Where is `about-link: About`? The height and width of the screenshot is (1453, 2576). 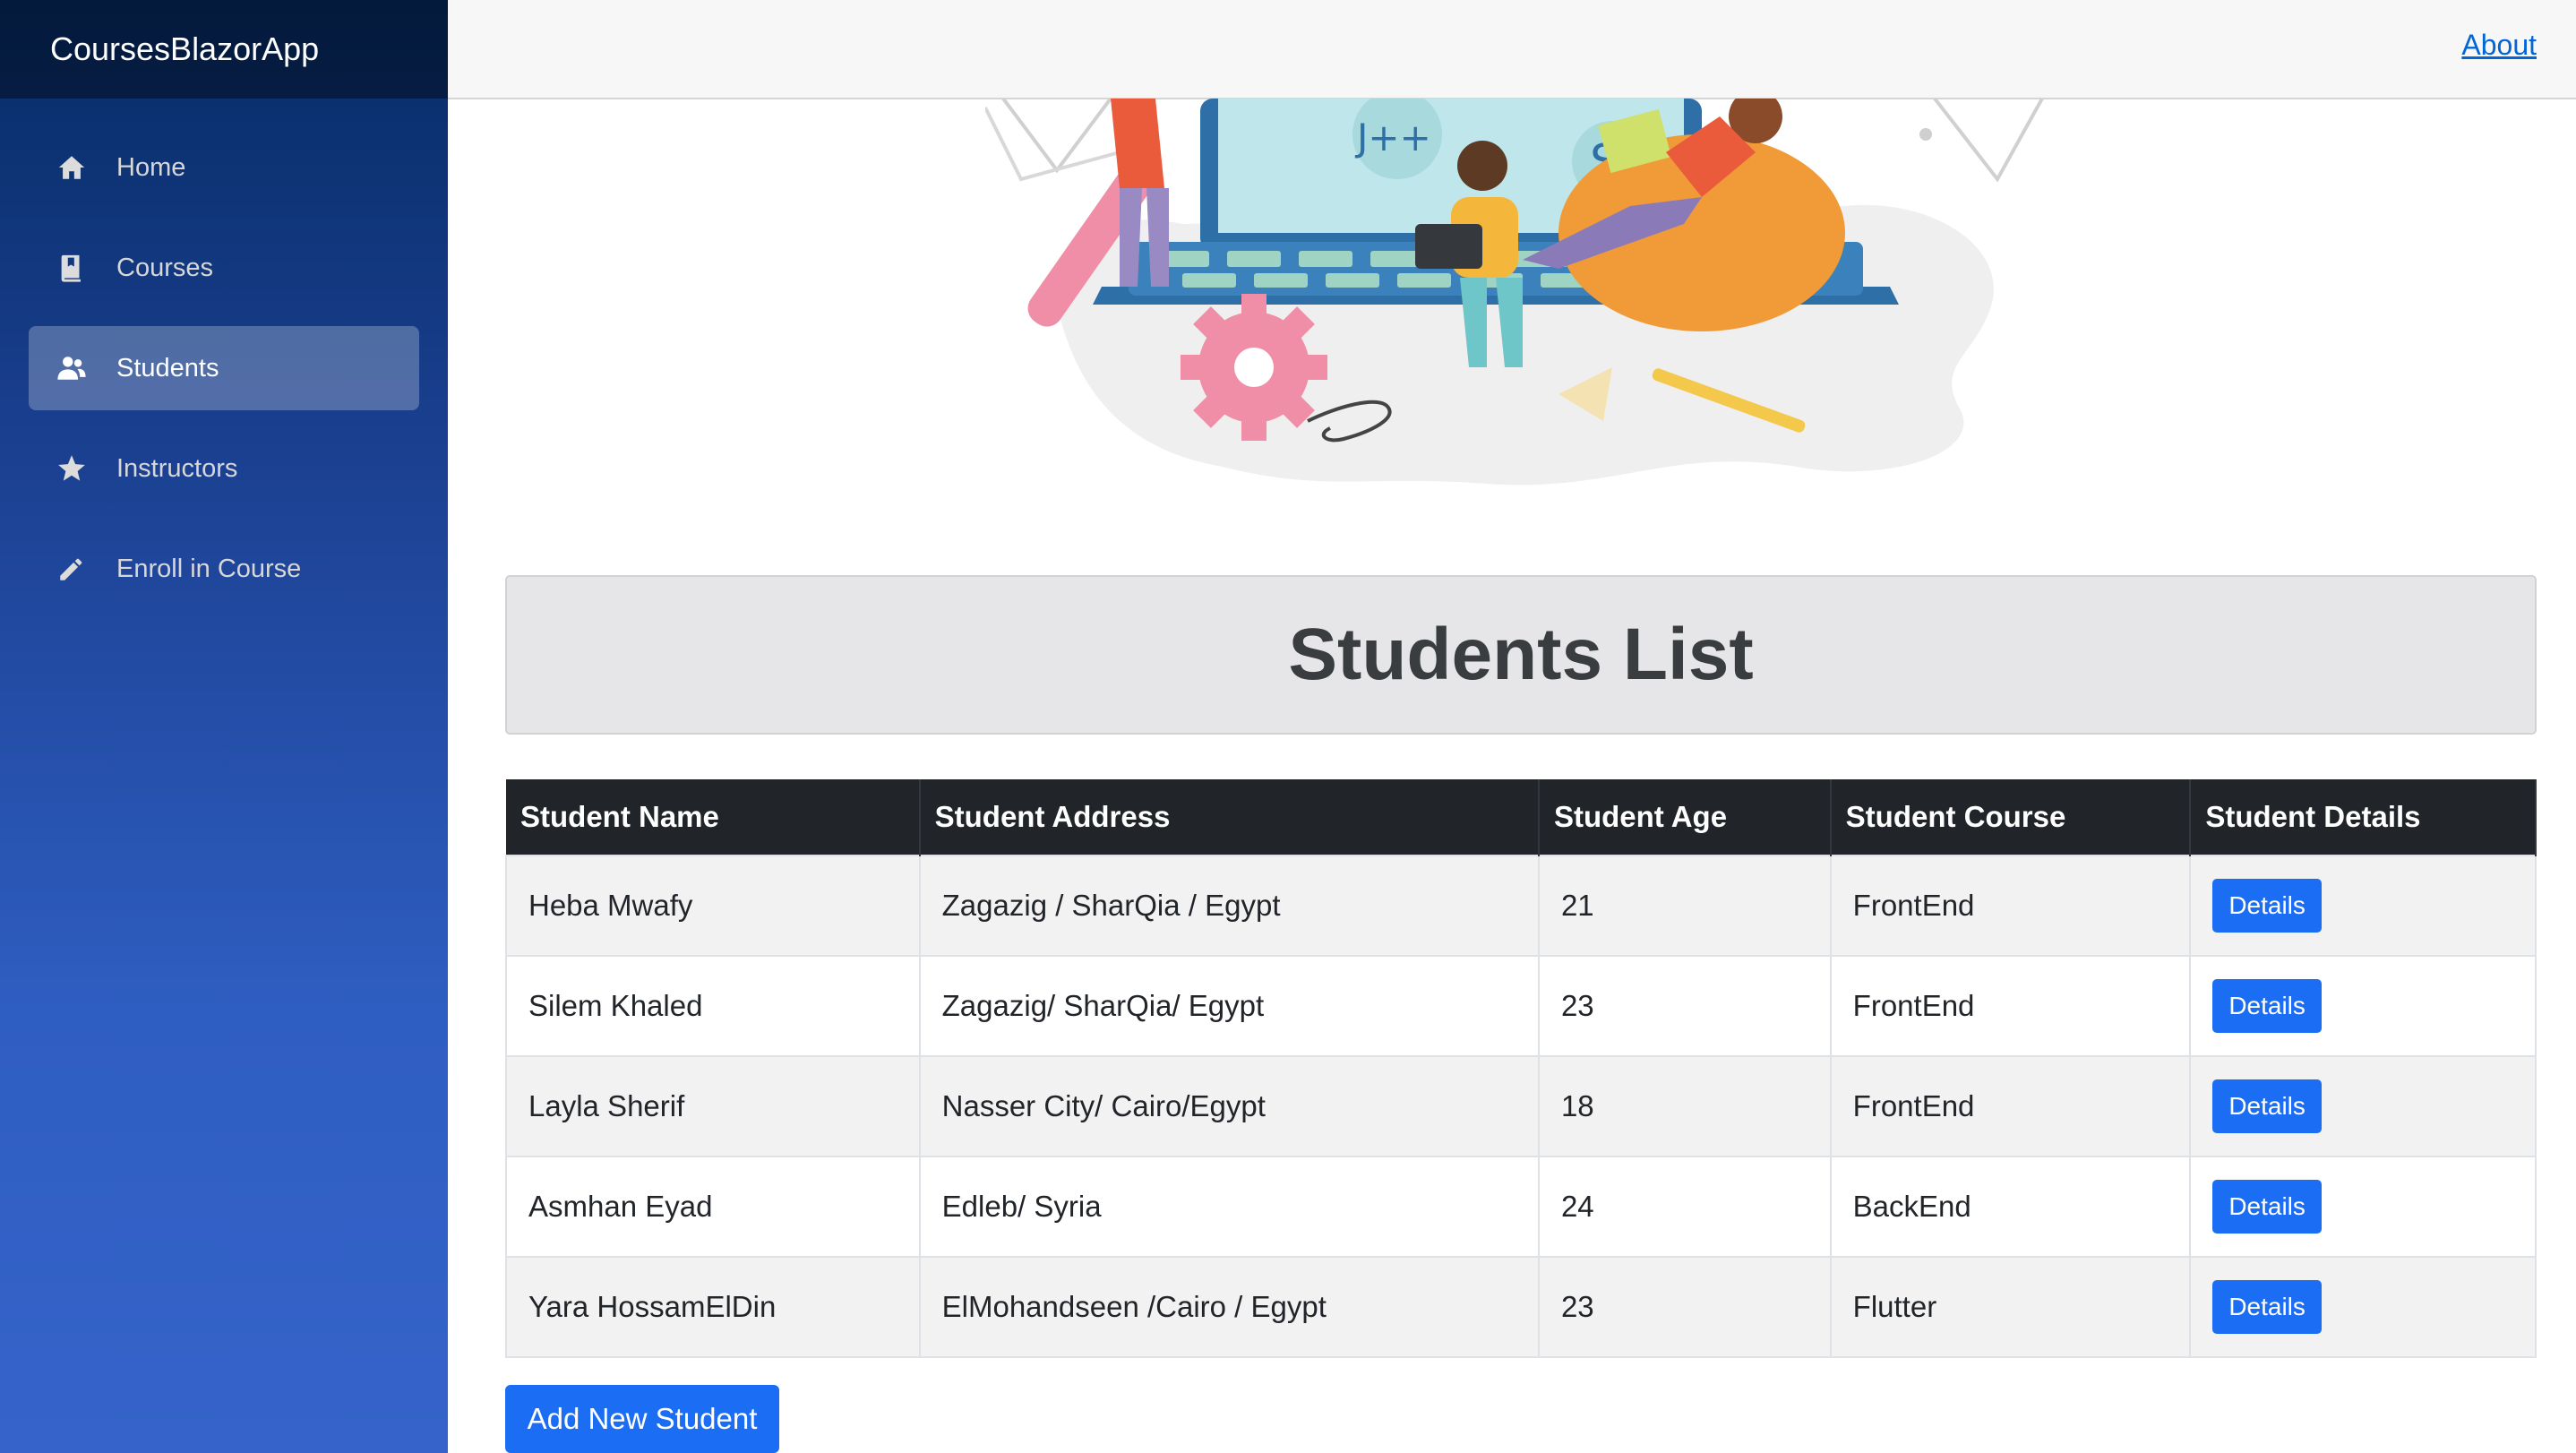
about-link: About is located at coordinates (2499, 46).